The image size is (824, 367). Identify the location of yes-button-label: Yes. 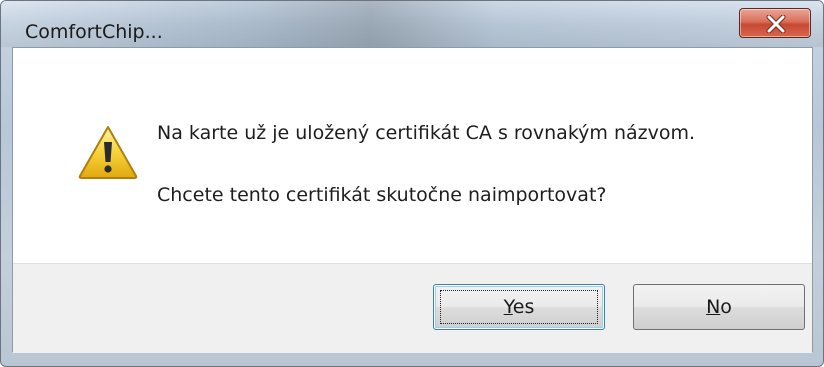
(519, 307).